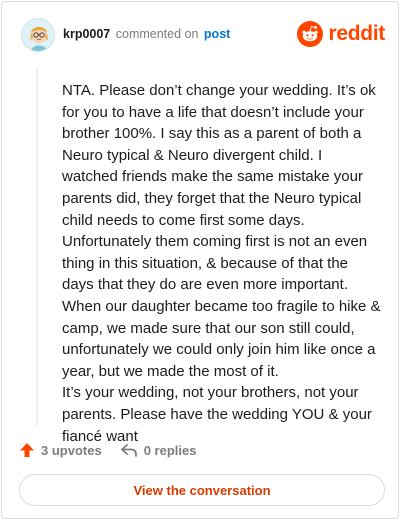  I want to click on upvote-arrow-icon, so click(27, 450).